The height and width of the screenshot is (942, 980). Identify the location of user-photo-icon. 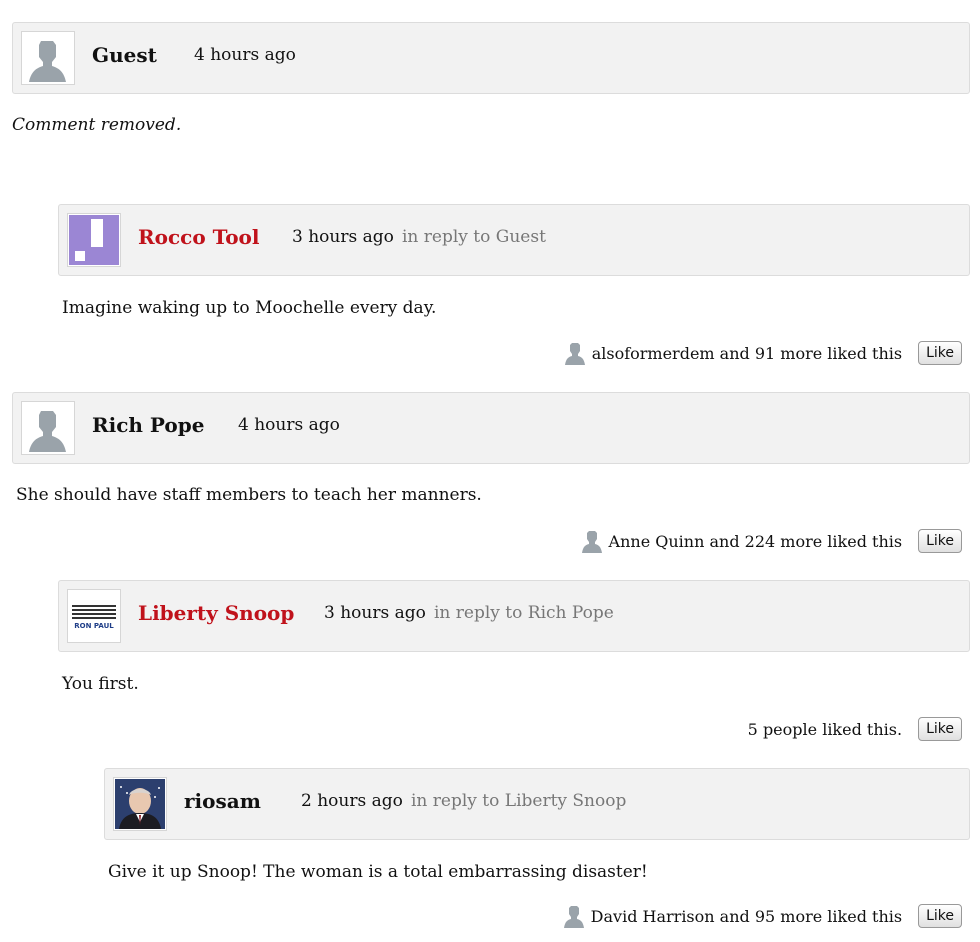
(140, 804).